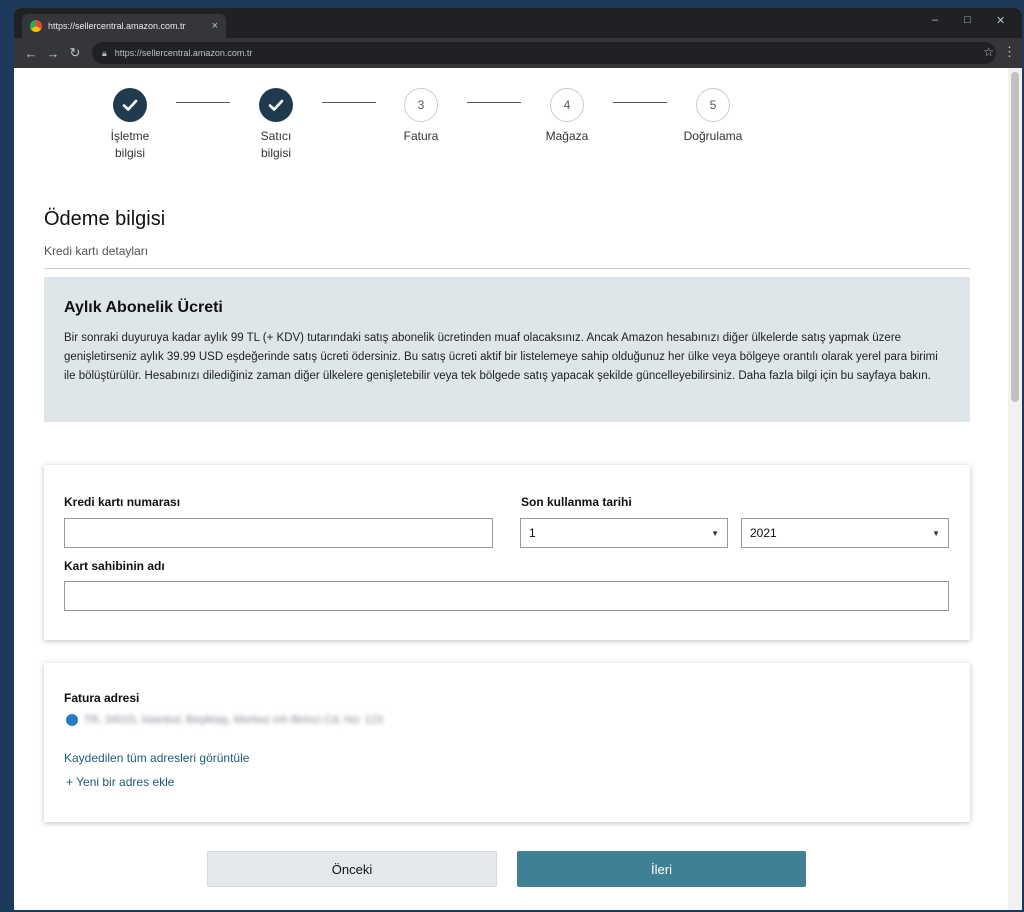 The height and width of the screenshot is (912, 1024). Describe the element at coordinates (421, 136) in the screenshot. I see `step-label: Fatura` at that location.